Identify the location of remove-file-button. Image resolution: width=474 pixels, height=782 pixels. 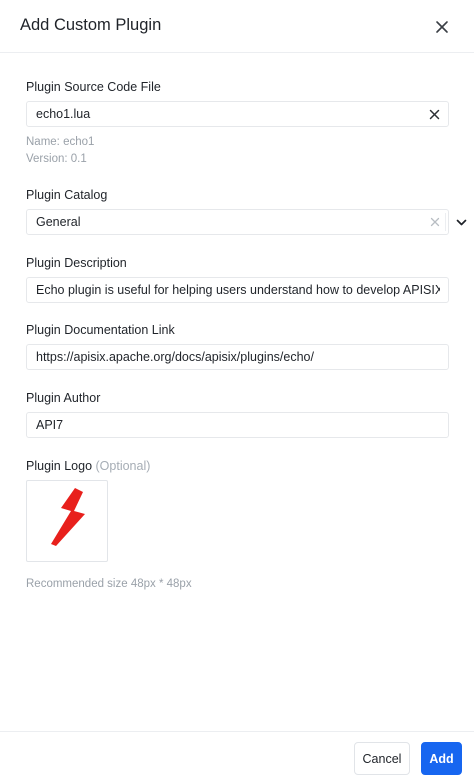
(434, 114).